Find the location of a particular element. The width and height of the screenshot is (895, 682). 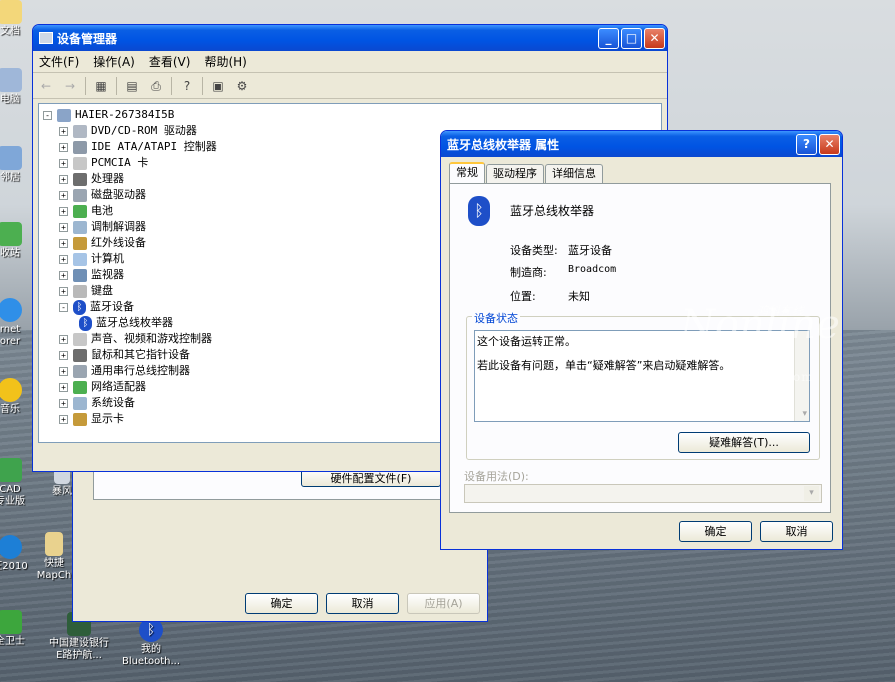

tree-node: ᛒ 蓝牙总线枚举器 is located at coordinates (126, 323).